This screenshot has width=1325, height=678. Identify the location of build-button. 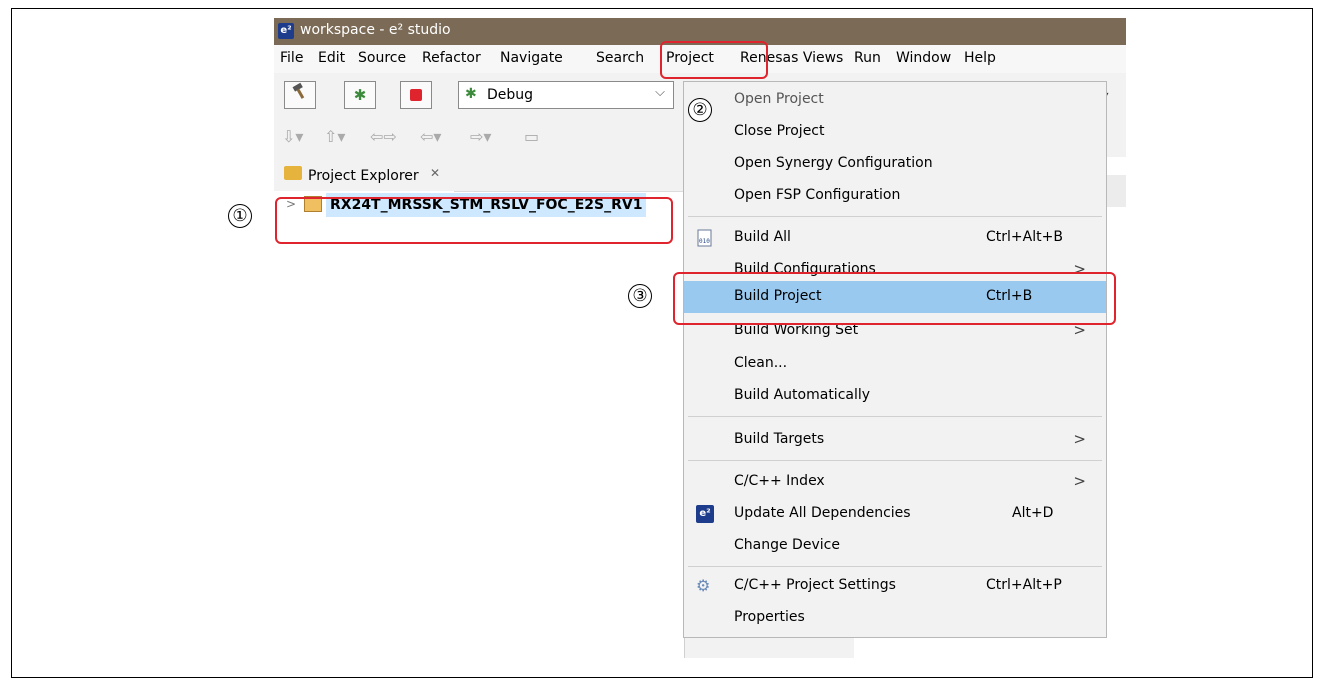
(300, 95).